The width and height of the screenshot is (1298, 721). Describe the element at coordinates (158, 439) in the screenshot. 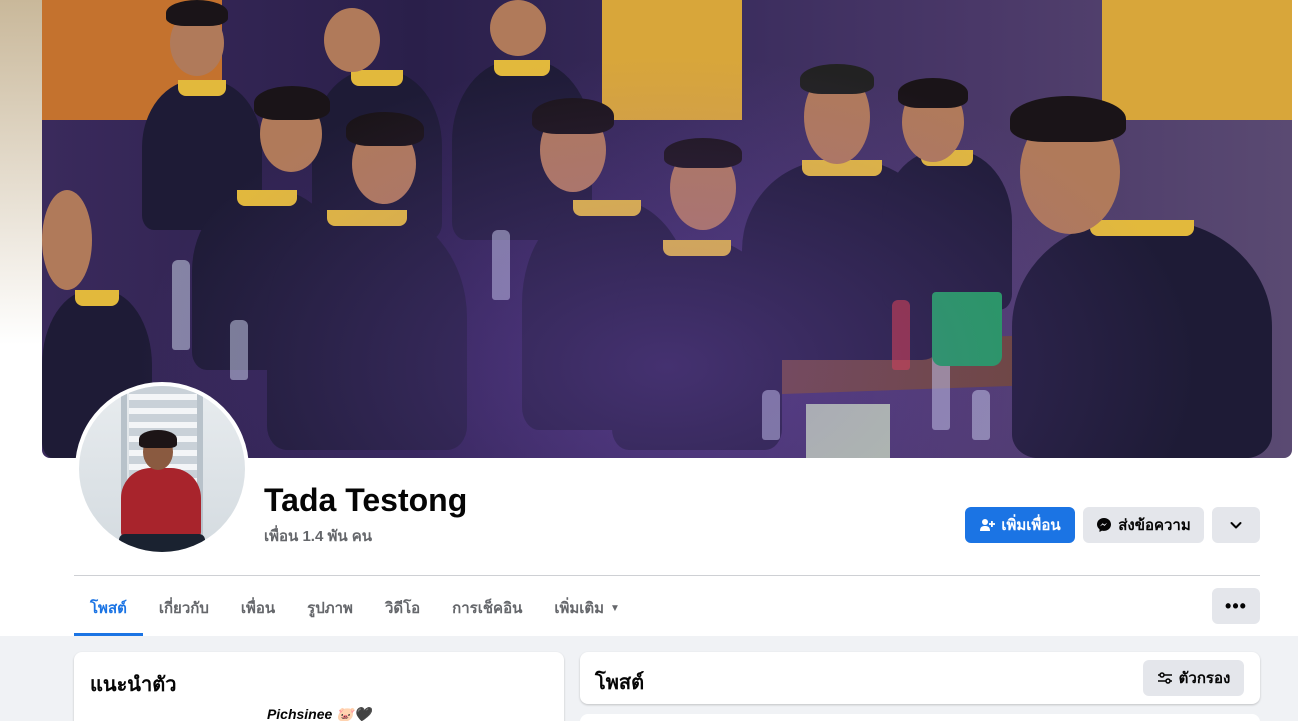

I see `avatar-hair` at that location.